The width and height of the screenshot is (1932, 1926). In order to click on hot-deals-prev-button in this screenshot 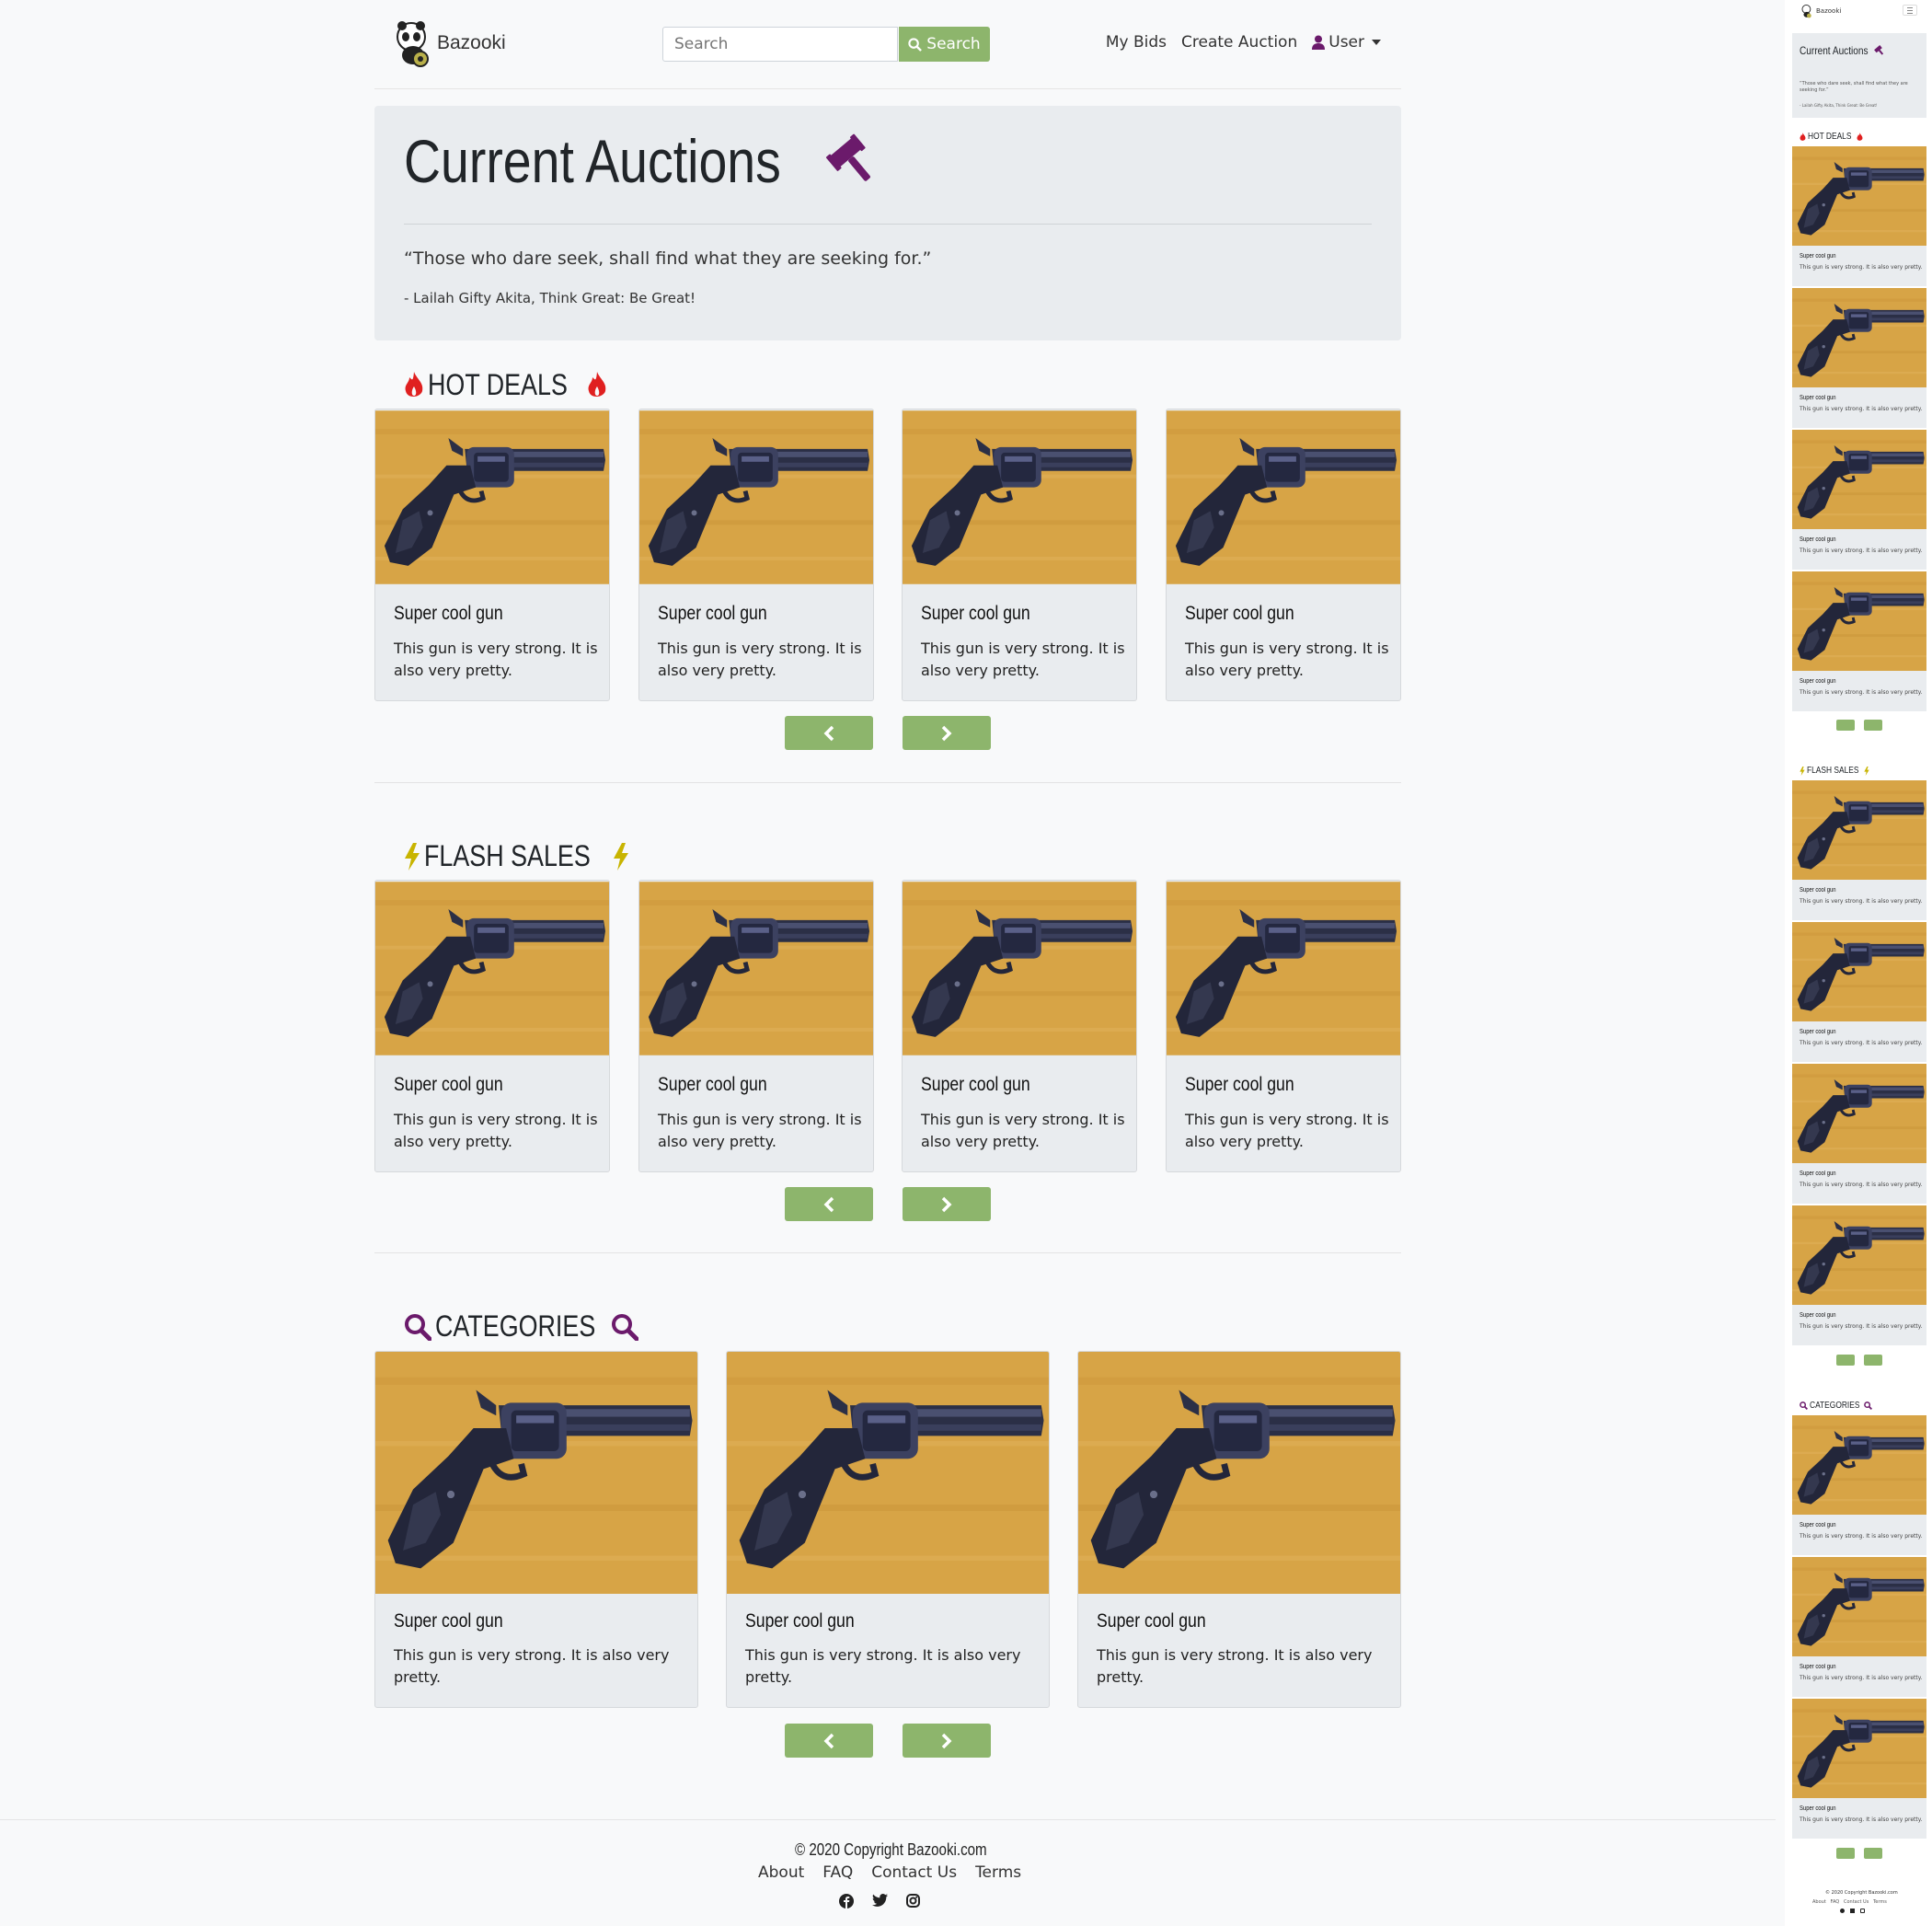, I will do `click(829, 733)`.